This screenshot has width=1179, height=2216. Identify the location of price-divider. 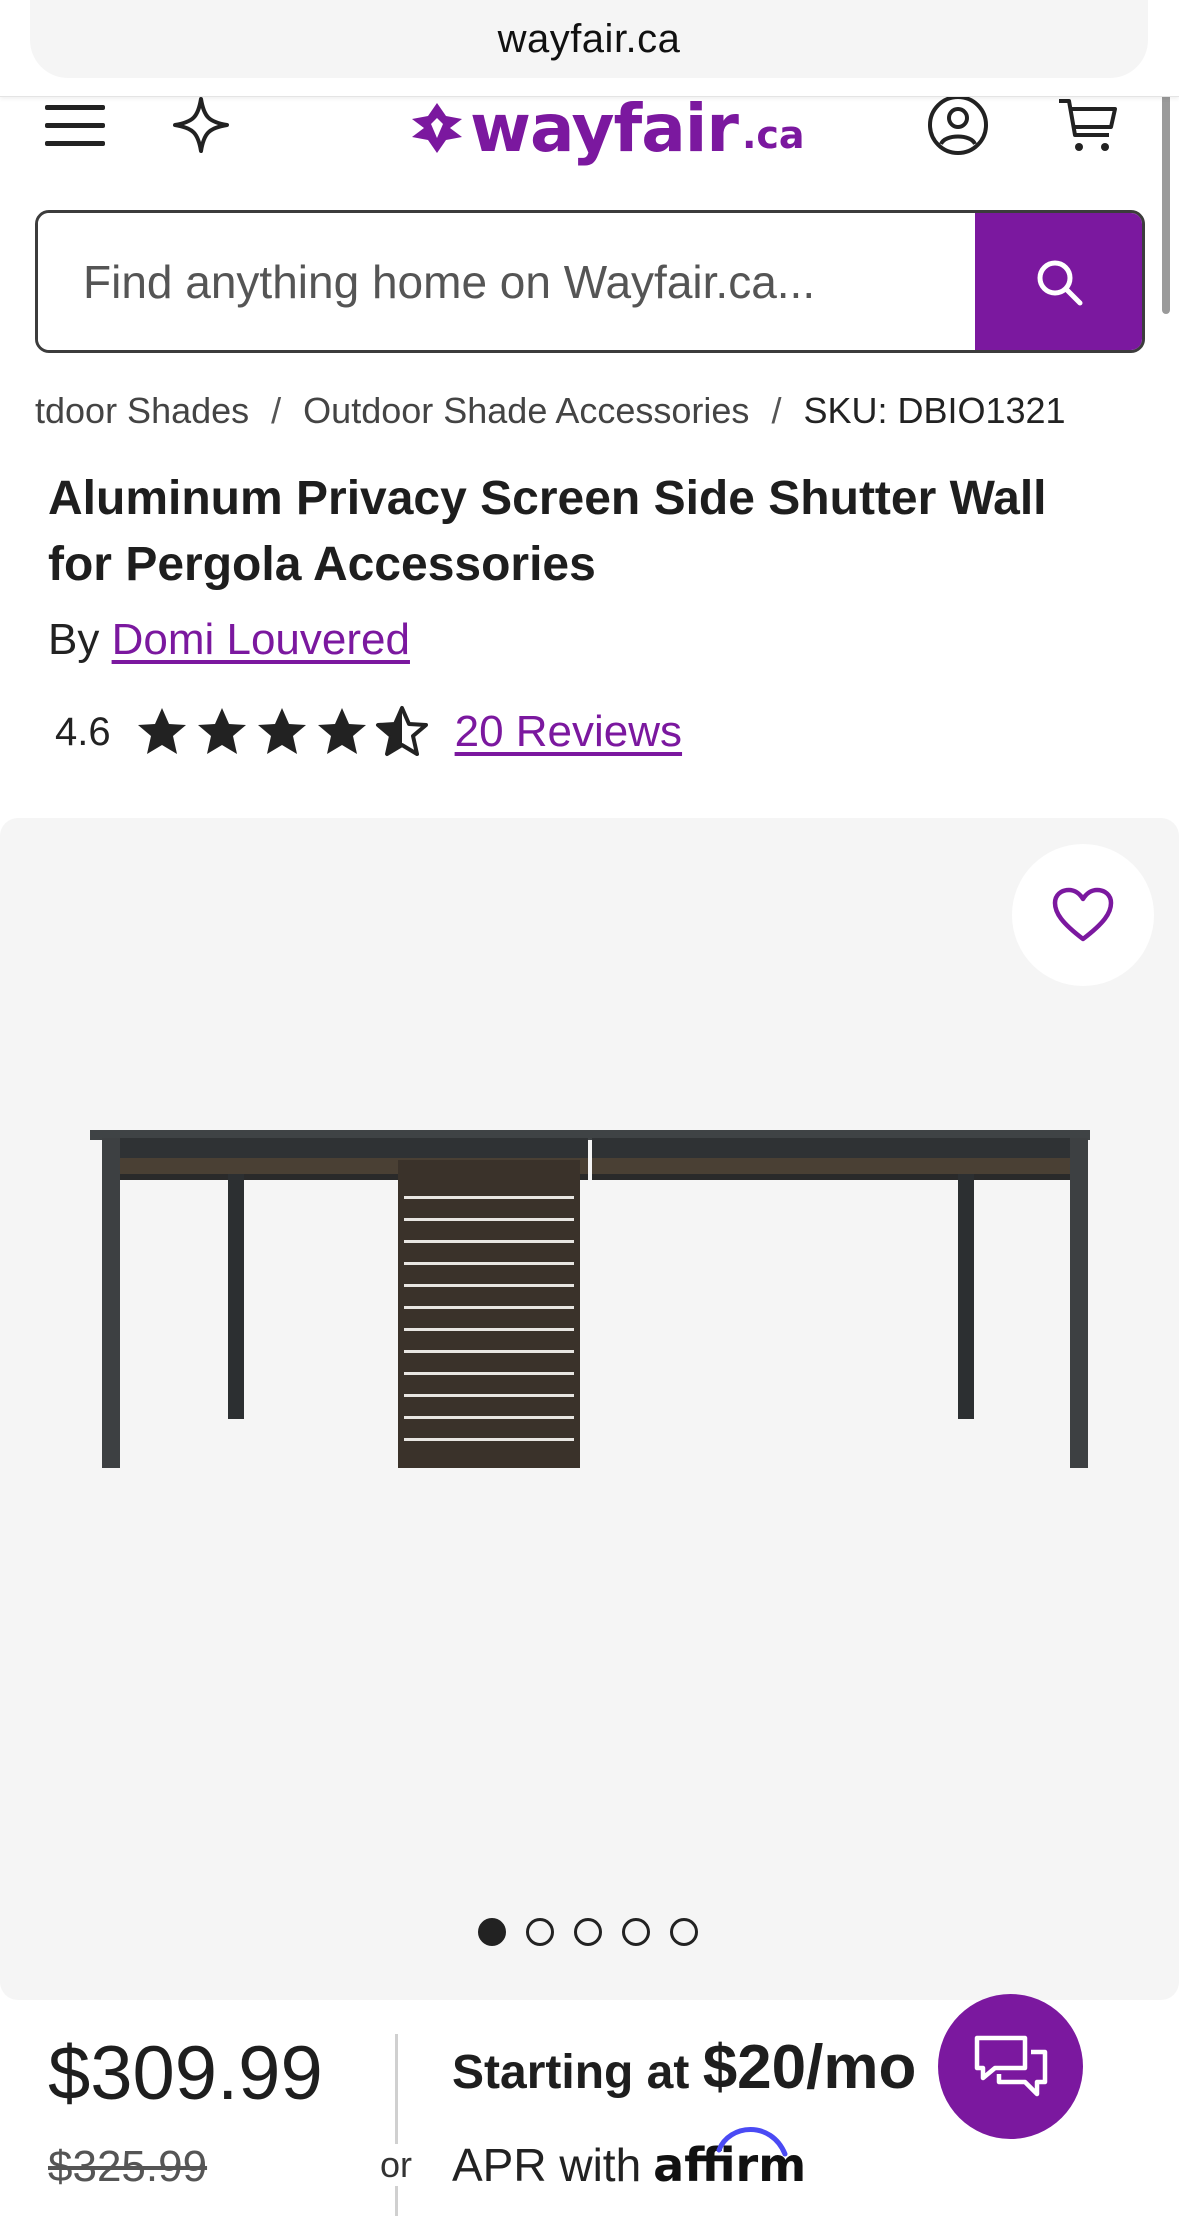
(396, 2125).